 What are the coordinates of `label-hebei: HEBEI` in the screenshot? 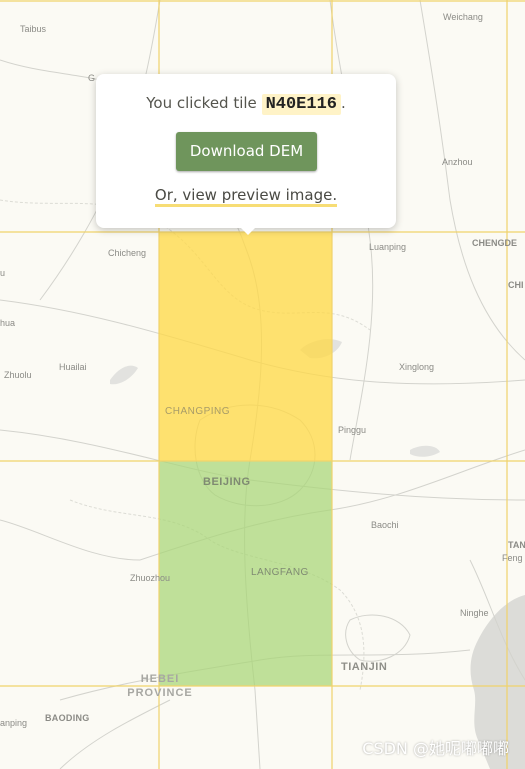 It's located at (160, 679).